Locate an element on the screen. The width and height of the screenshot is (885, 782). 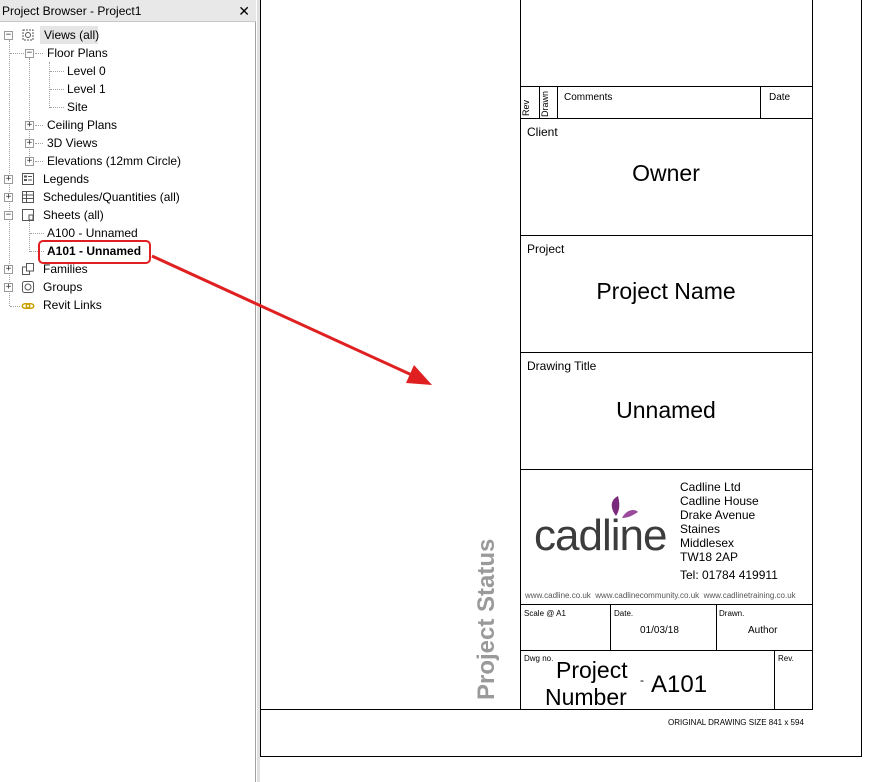
expand-schedules-toggle: + is located at coordinates (8, 197).